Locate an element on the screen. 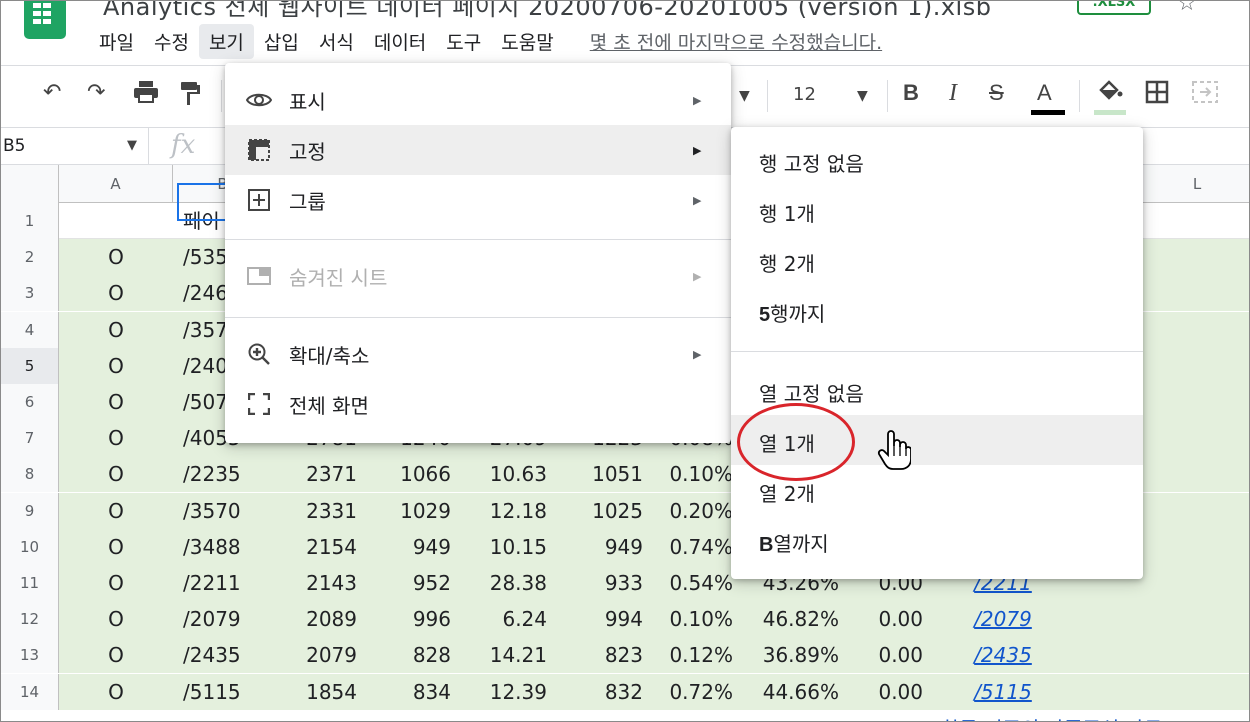  row-header: 5 is located at coordinates (30, 365).